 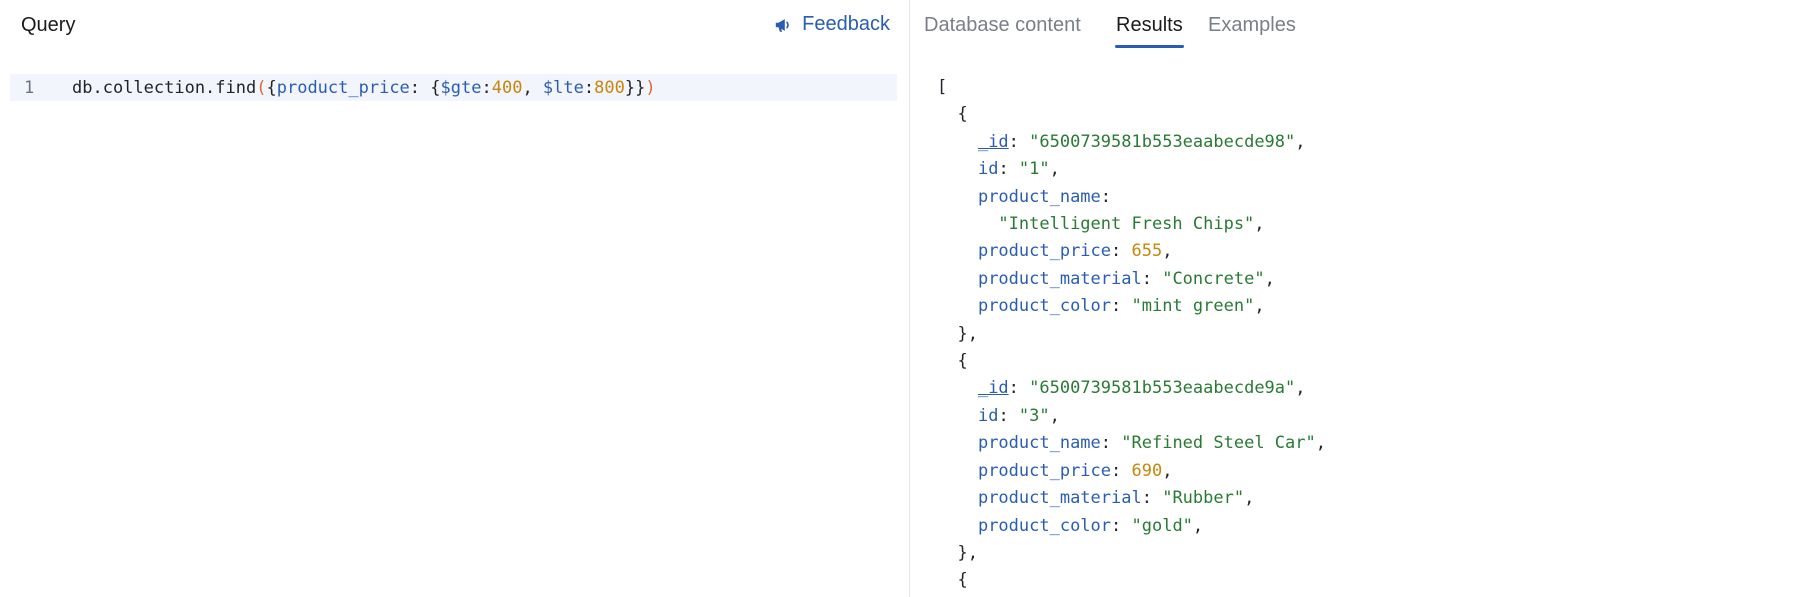 I want to click on code-token: product_price, so click(x=343, y=87).